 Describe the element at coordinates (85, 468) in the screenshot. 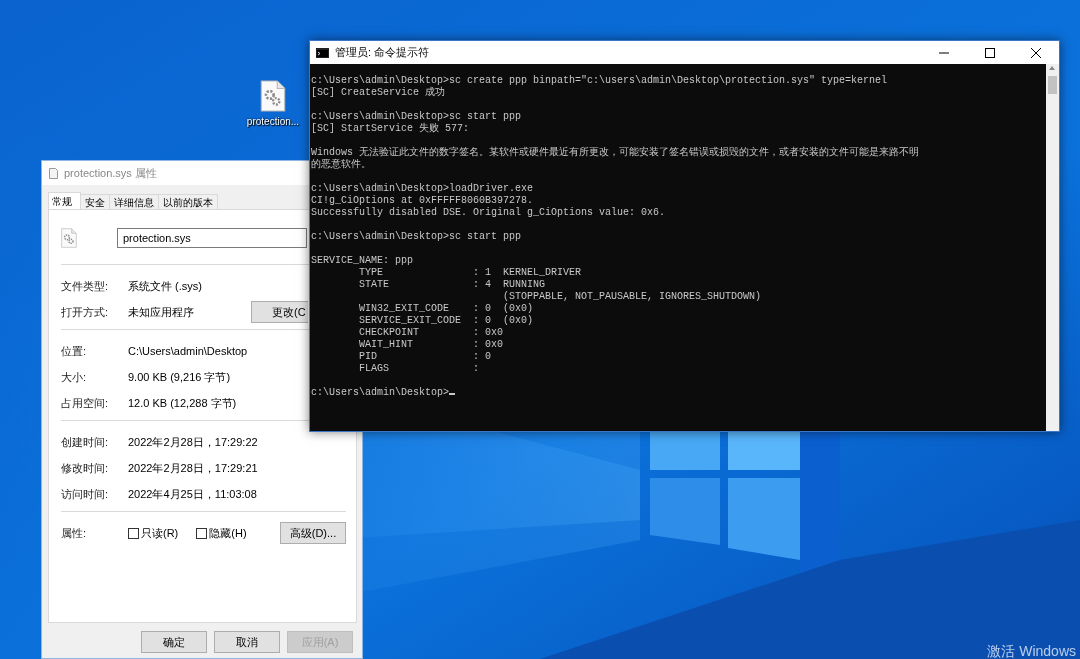

I see `field-label: 修改时间:` at that location.